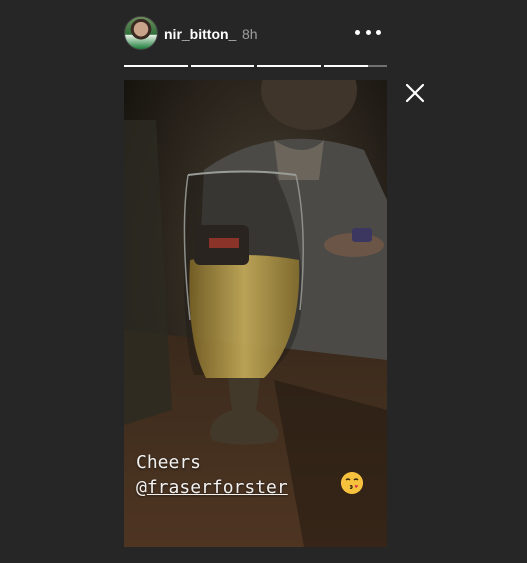 The image size is (527, 563). I want to click on mention-link: fraserforster, so click(217, 487).